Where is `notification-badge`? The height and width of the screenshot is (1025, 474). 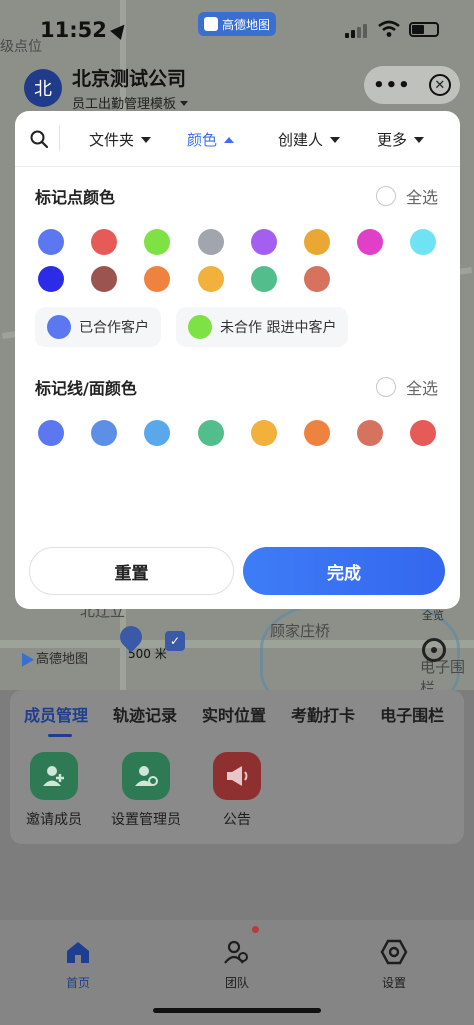 notification-badge is located at coordinates (255, 929).